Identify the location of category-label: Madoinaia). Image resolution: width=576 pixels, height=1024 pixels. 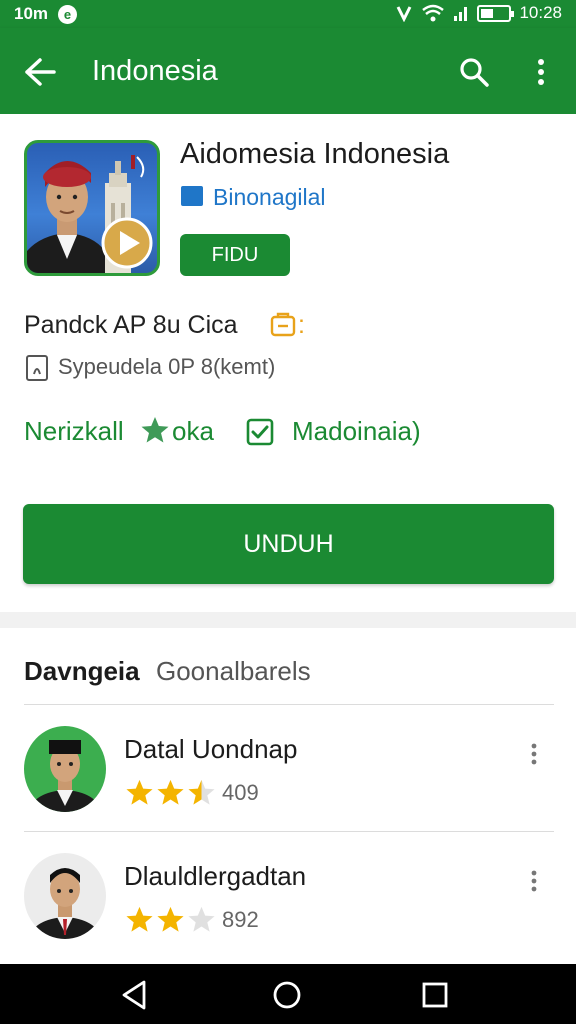
(356, 431).